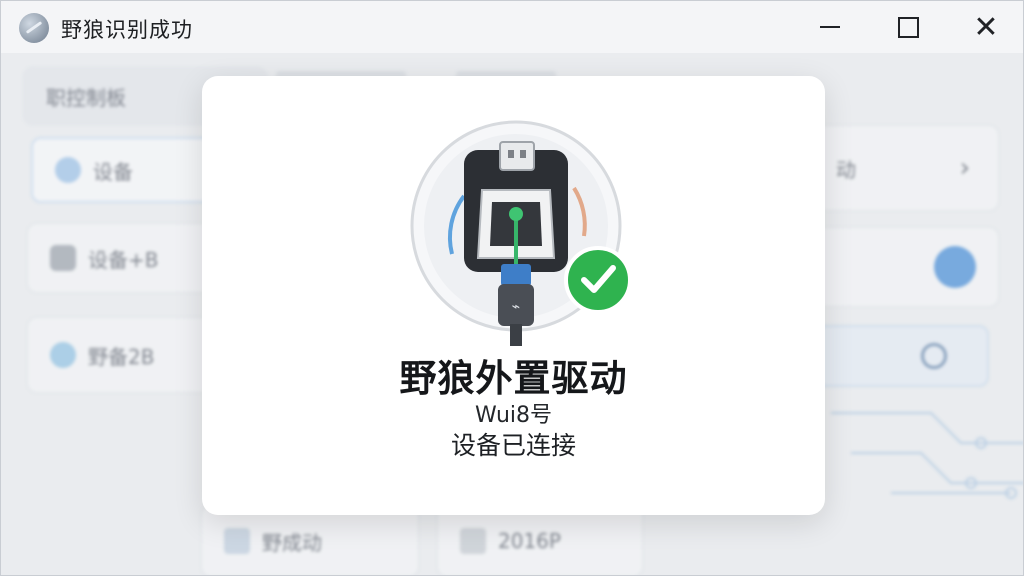 This screenshot has height=576, width=1024. What do you see at coordinates (830, 27) in the screenshot?
I see `minimize-button` at bounding box center [830, 27].